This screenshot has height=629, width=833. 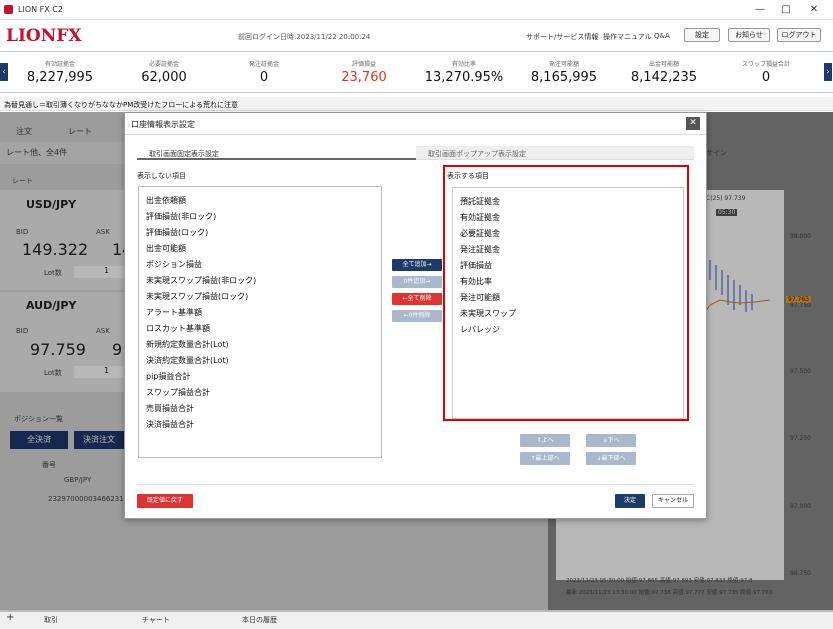 I want to click on move-down-button: ↓下へ, so click(x=611, y=440).